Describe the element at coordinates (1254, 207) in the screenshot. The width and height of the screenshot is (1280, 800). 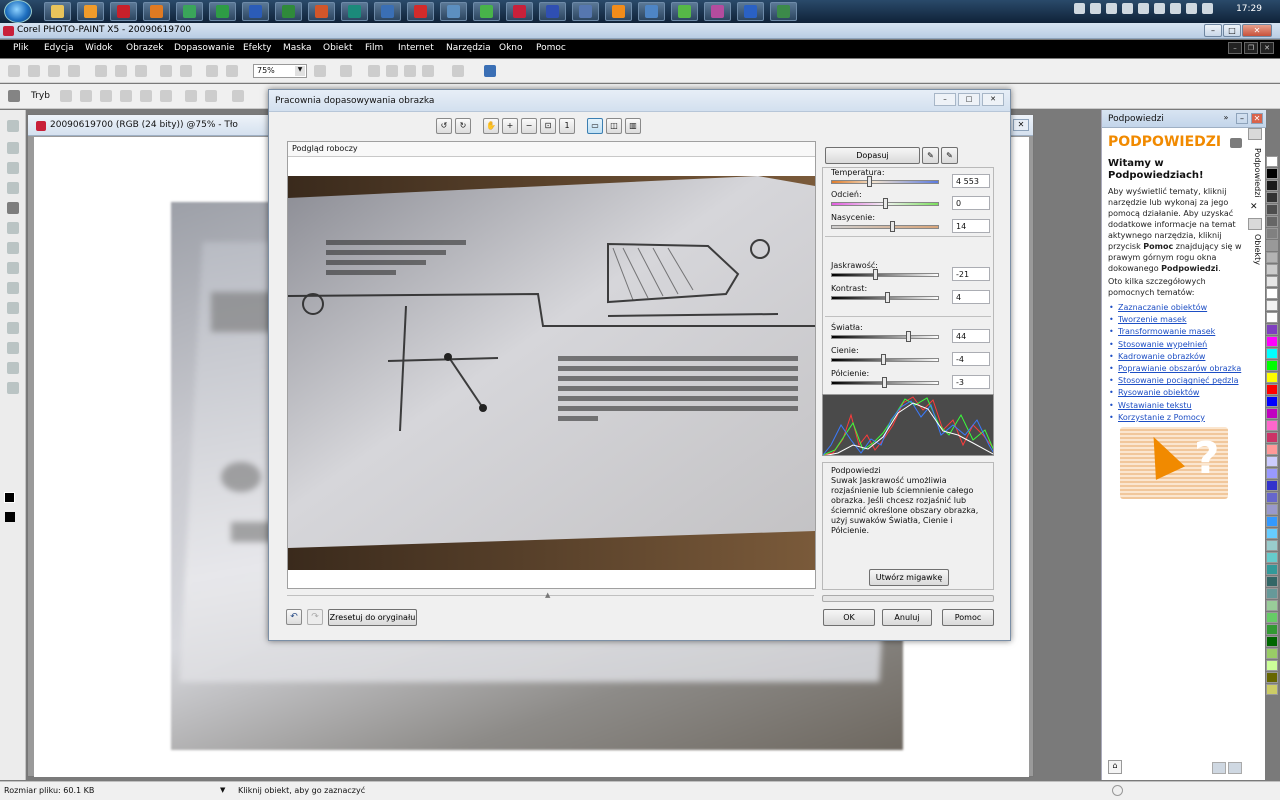
I see `close-icon: ✕` at that location.